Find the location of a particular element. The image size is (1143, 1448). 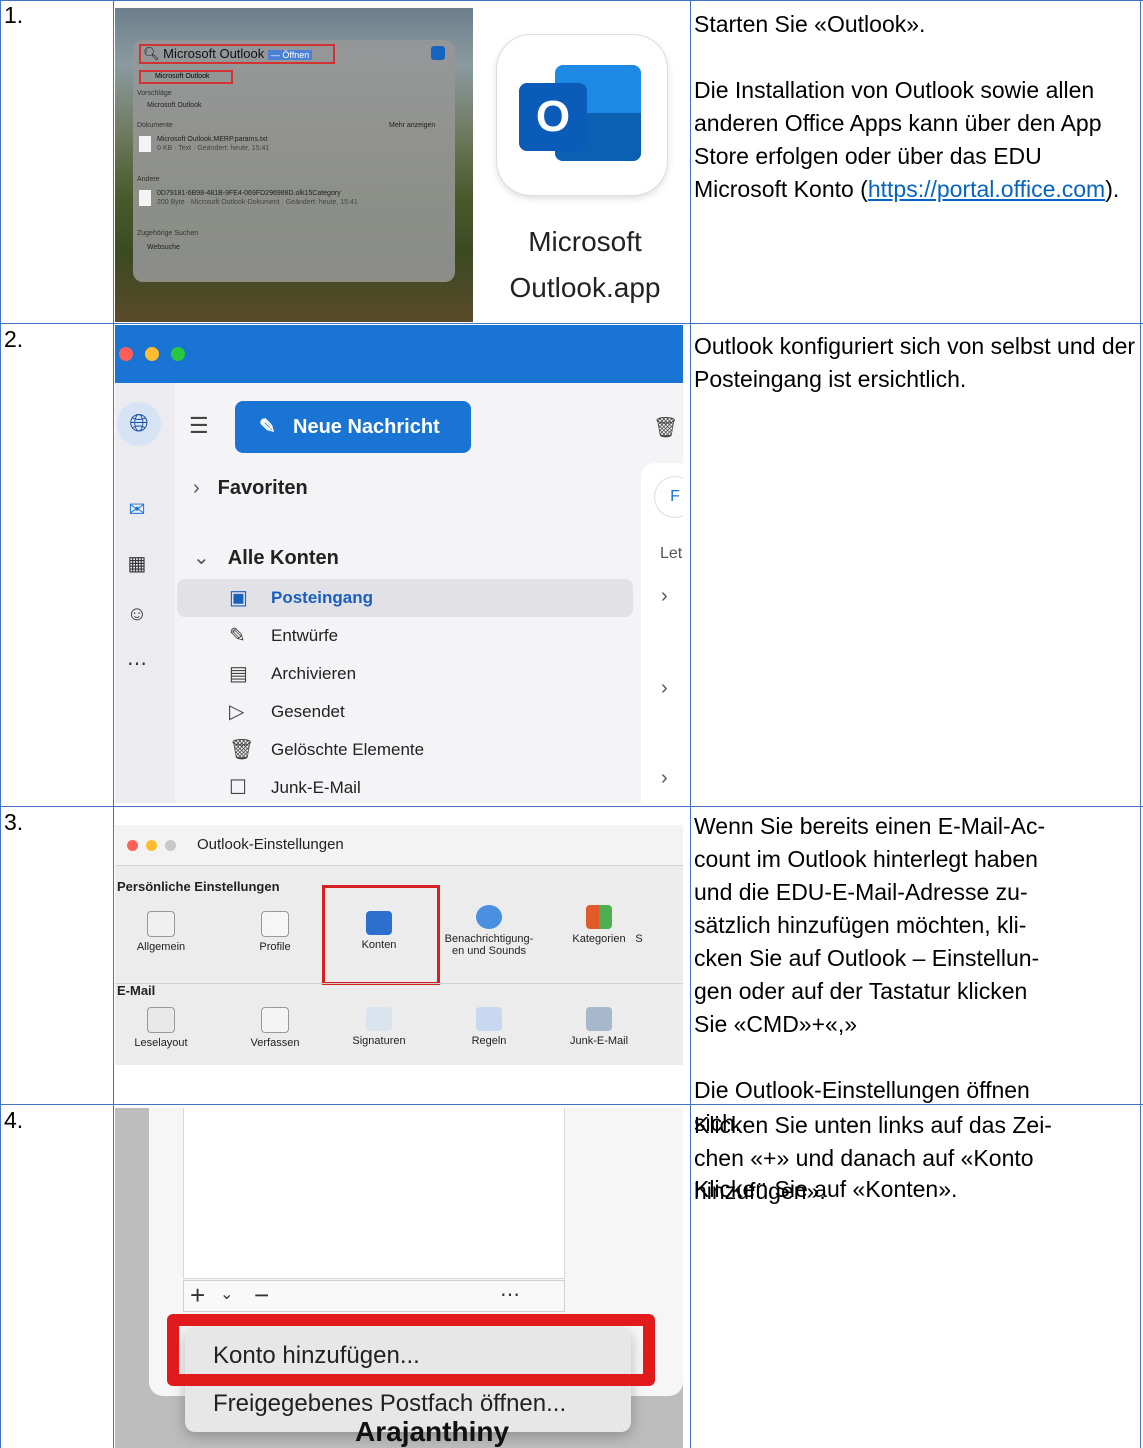

general-icon is located at coordinates (161, 924).